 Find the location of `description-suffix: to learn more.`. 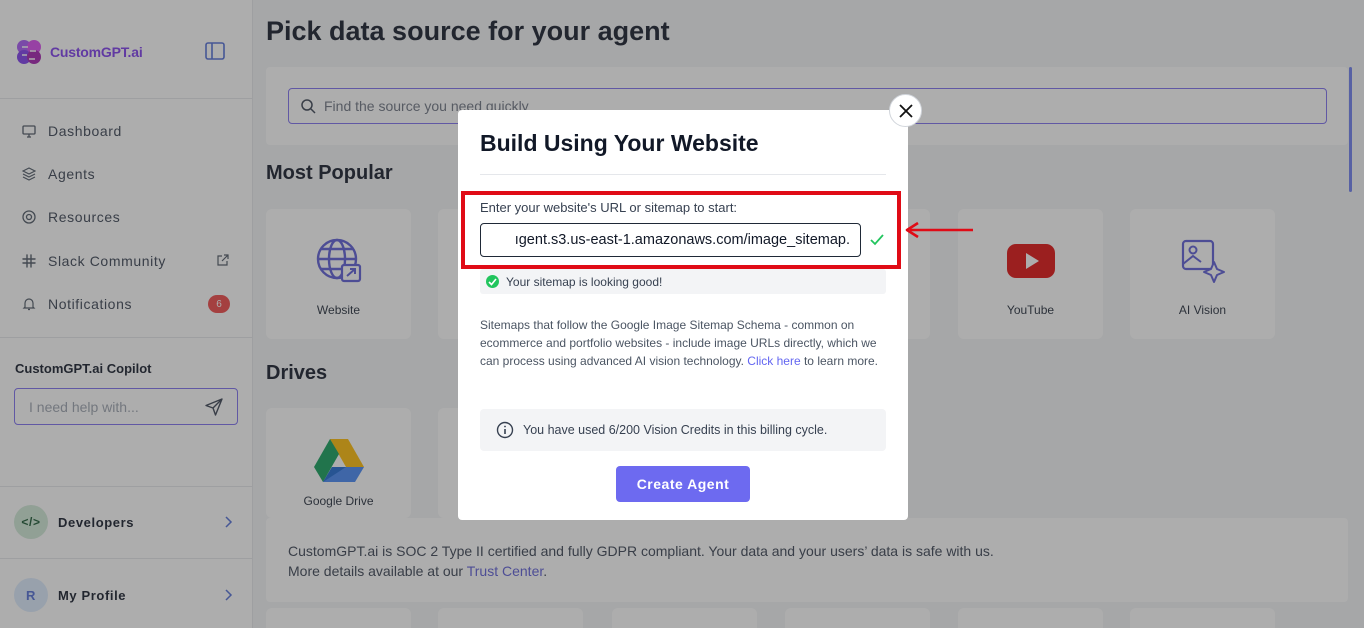

description-suffix: to learn more. is located at coordinates (839, 361).